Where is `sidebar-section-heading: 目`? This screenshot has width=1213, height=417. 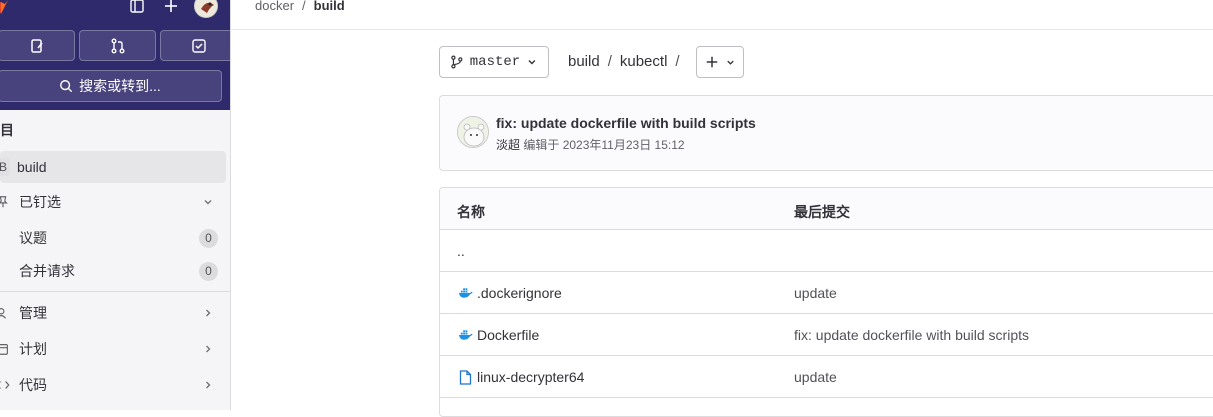
sidebar-section-heading: 目 is located at coordinates (7, 130).